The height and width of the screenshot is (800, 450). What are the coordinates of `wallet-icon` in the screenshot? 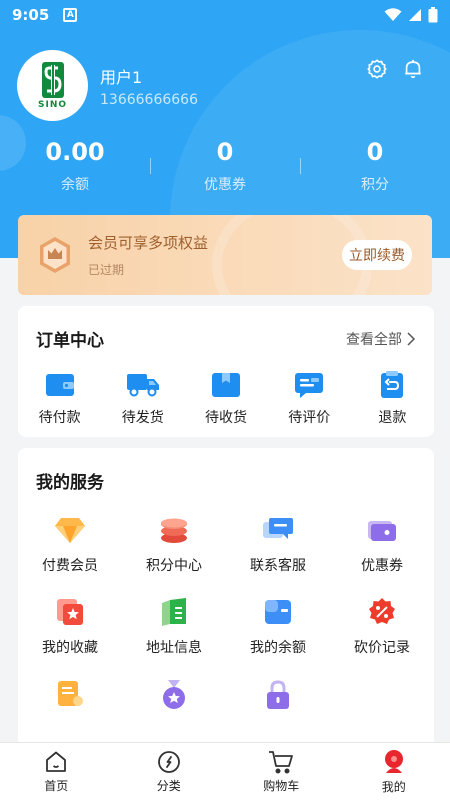 It's located at (59, 385).